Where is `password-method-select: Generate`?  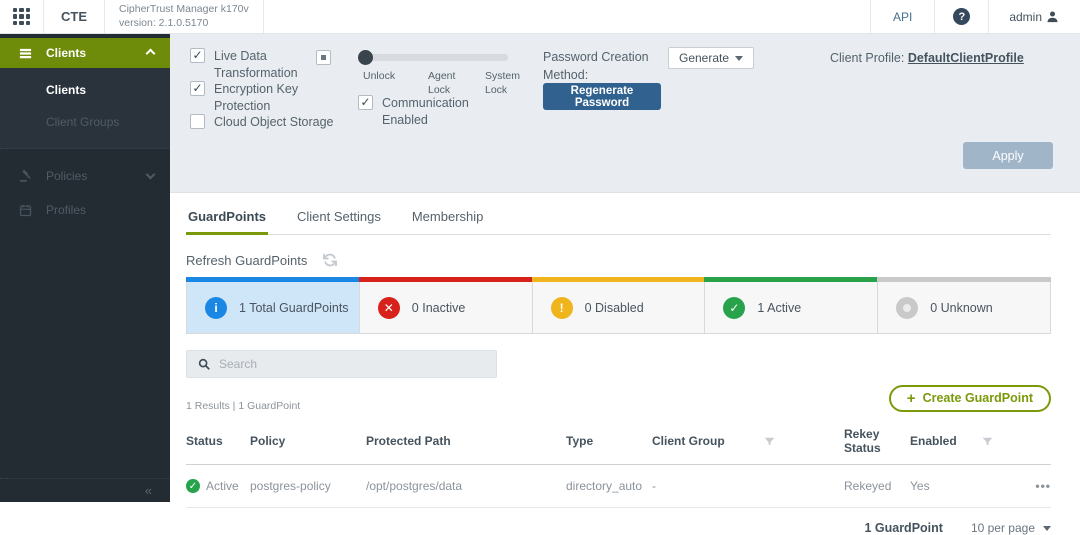
password-method-select: Generate is located at coordinates (711, 58).